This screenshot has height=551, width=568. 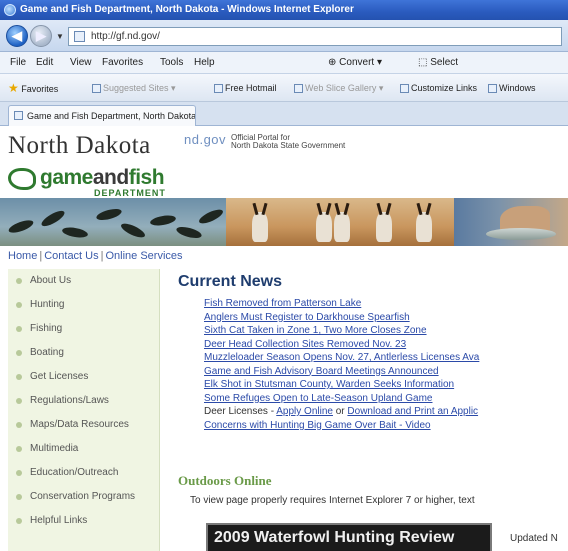 What do you see at coordinates (340, 222) in the screenshot?
I see `antelope-photo` at bounding box center [340, 222].